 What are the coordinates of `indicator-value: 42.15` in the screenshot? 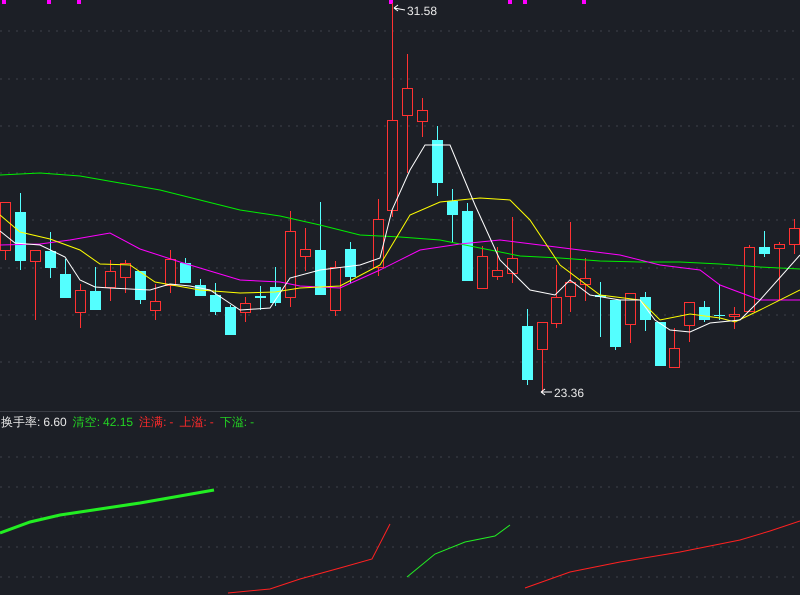 It's located at (118, 422).